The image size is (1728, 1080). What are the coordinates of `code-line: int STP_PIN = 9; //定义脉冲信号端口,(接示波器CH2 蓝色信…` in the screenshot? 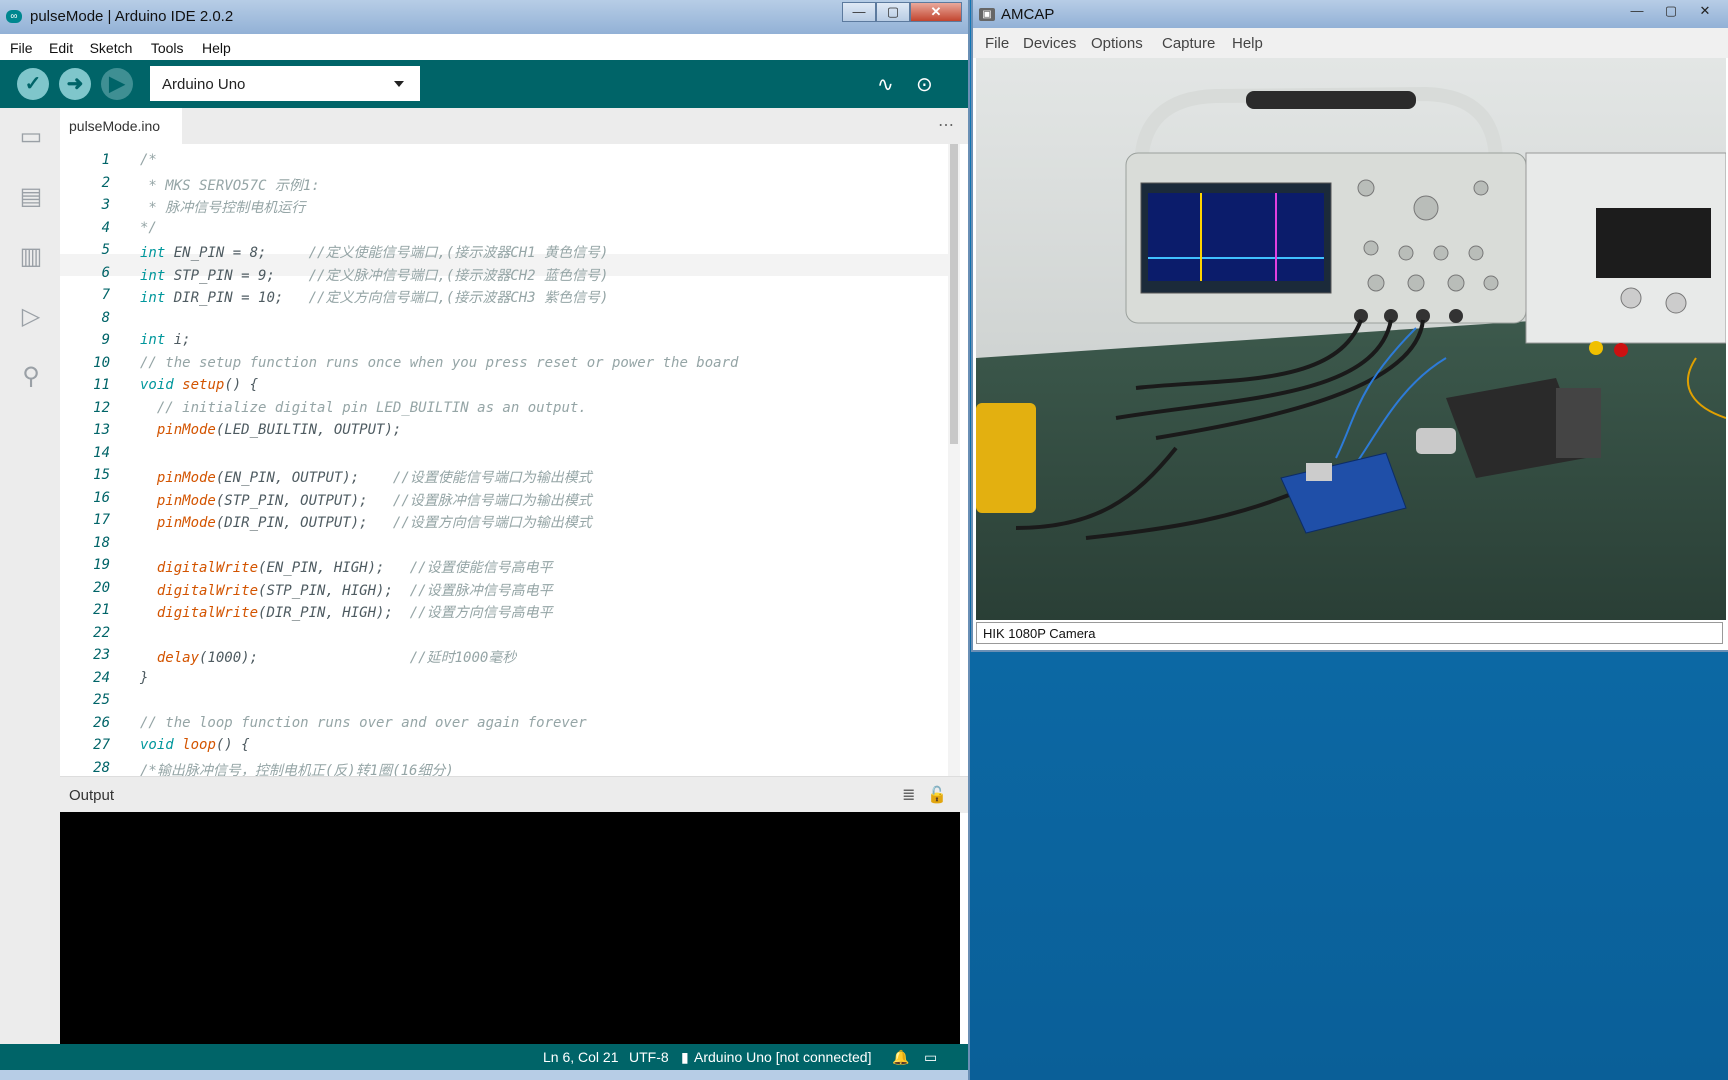 It's located at (374, 275).